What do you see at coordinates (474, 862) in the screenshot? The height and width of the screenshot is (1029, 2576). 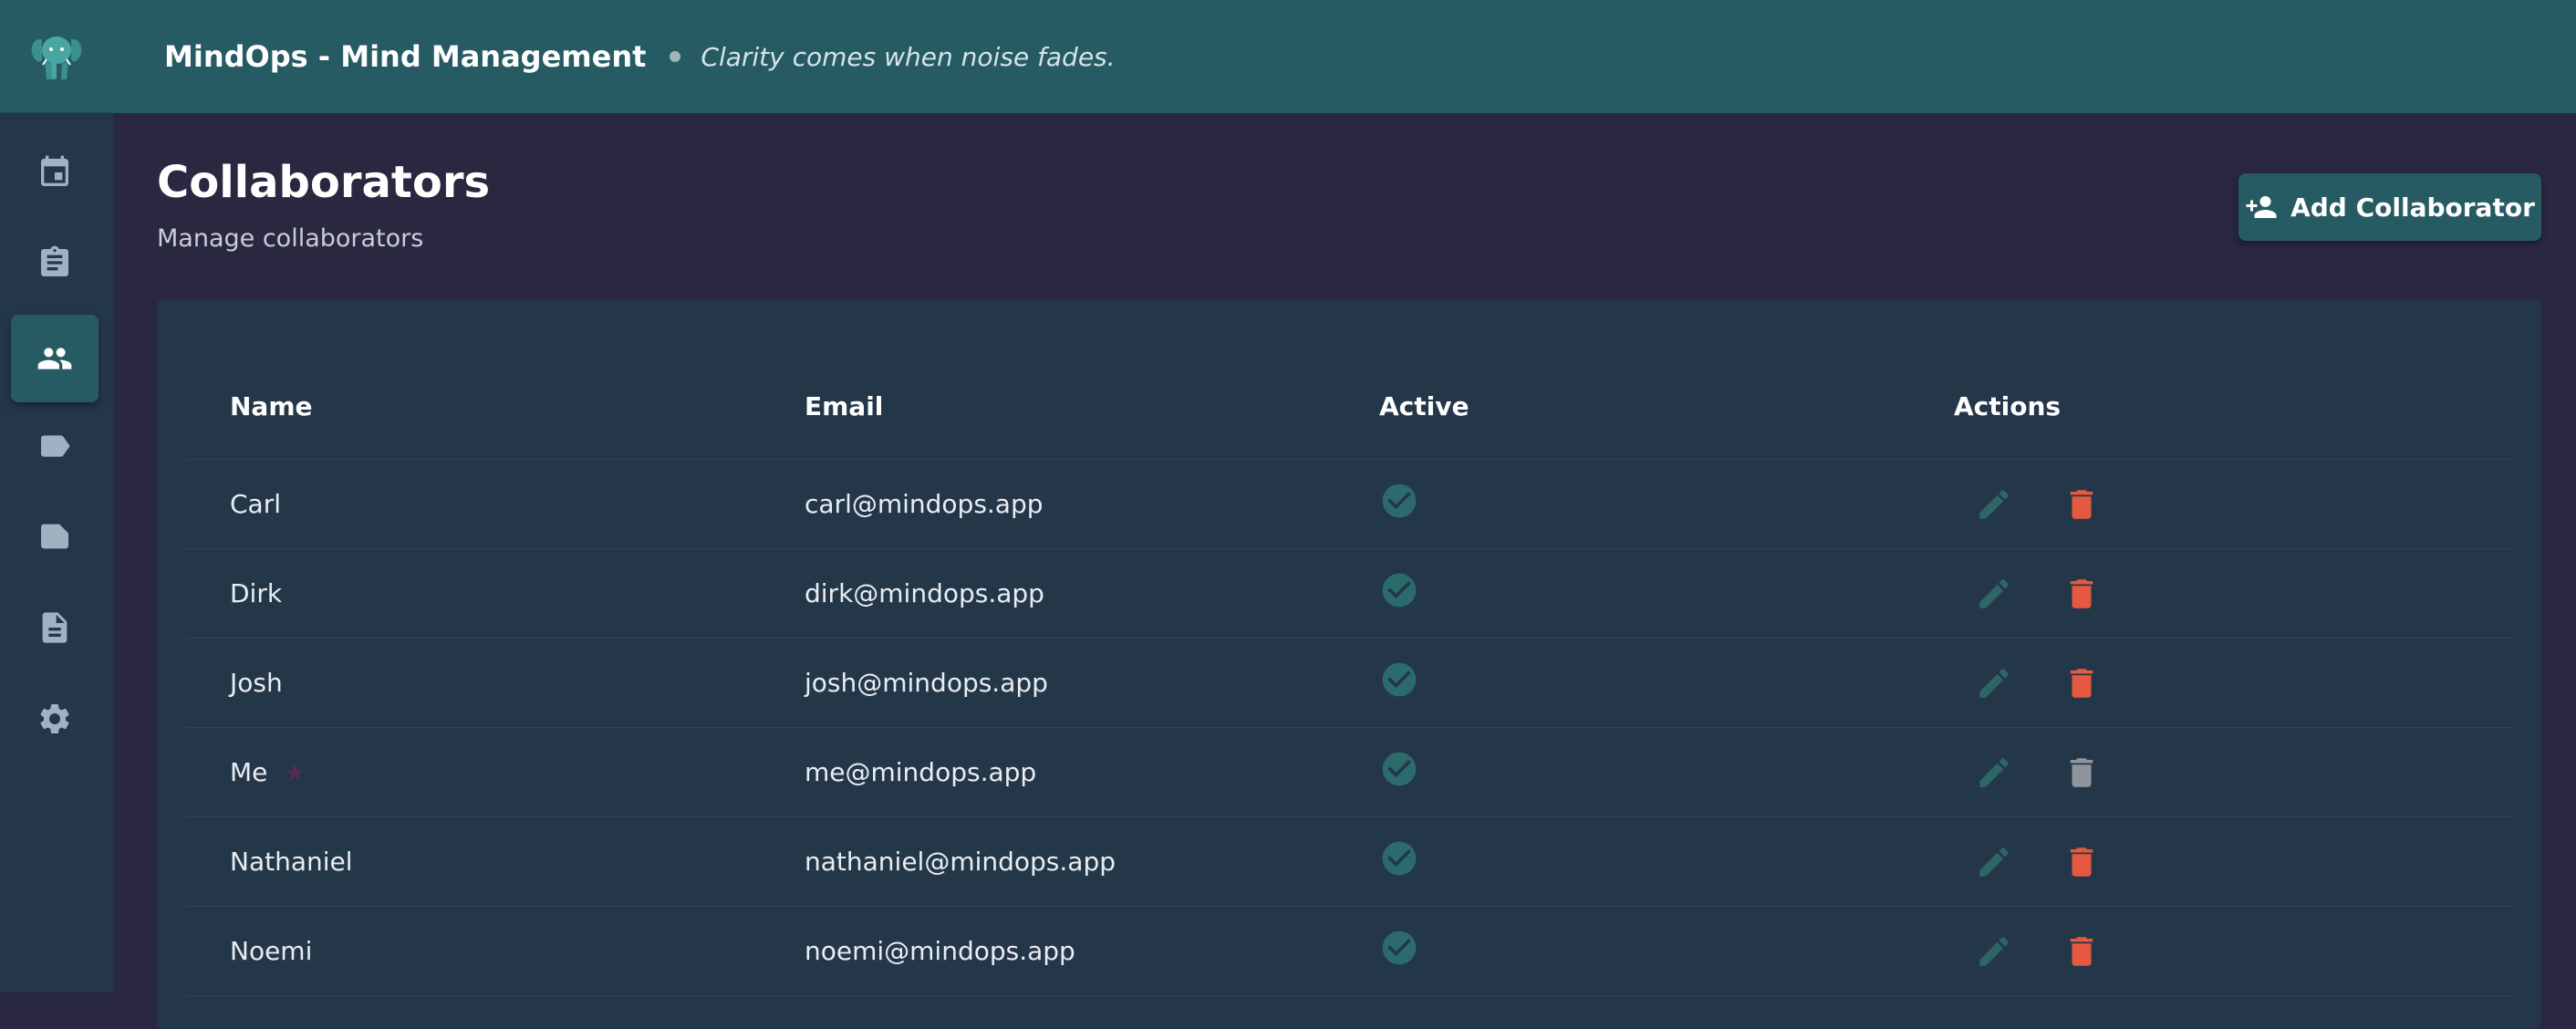 I see `cell-name: Nathaniel` at bounding box center [474, 862].